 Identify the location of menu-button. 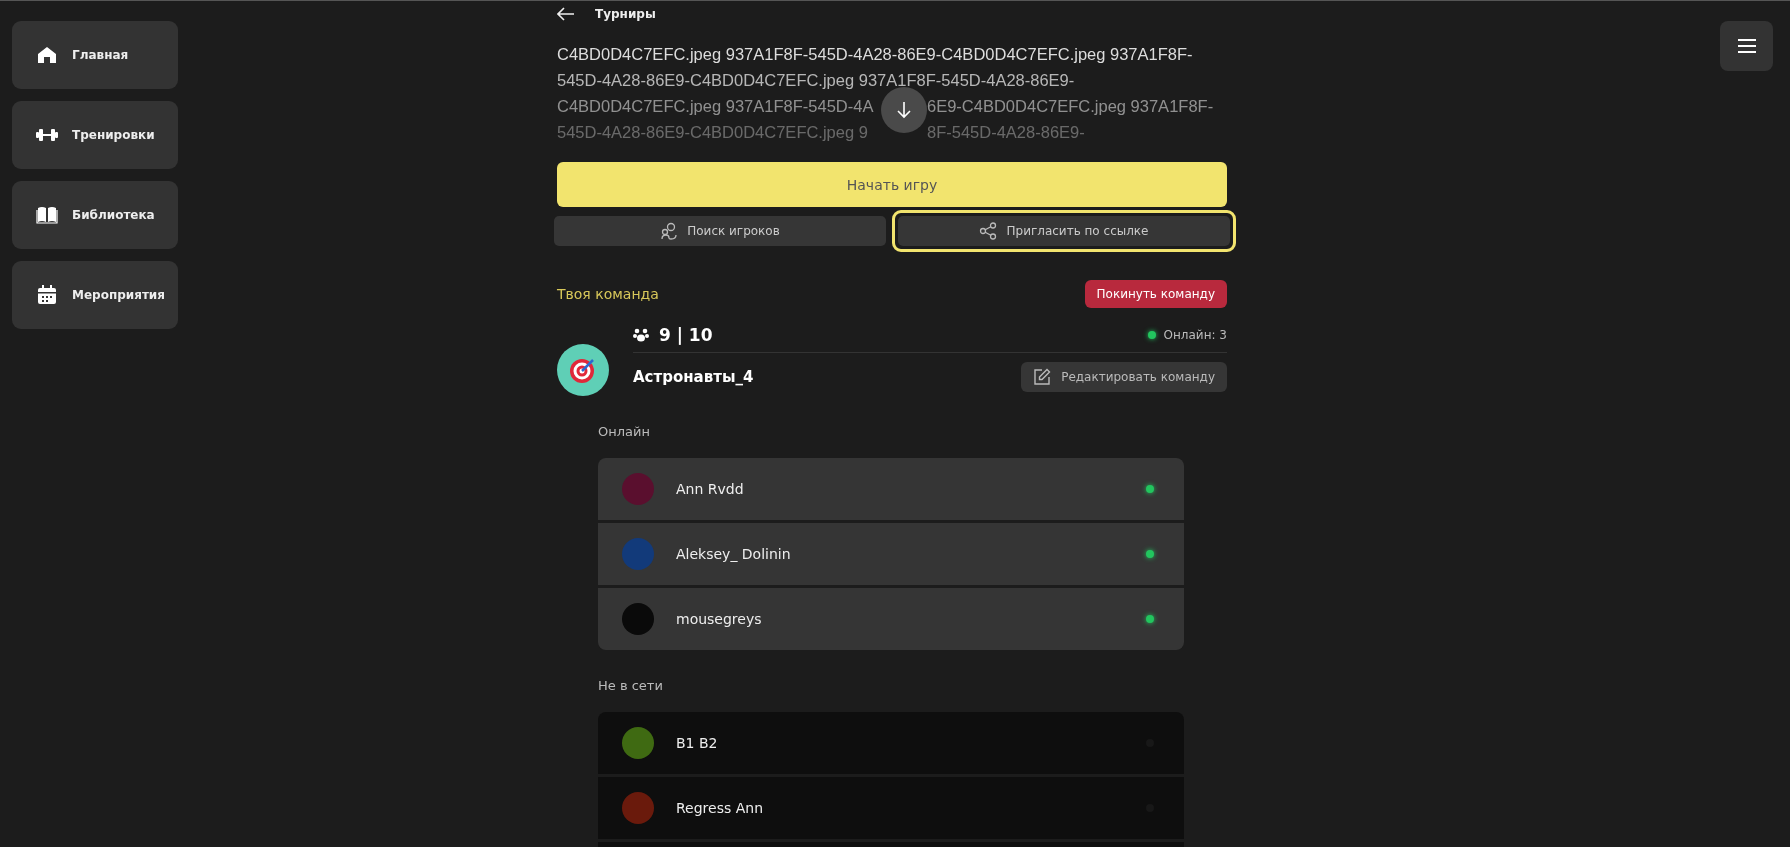
(1746, 46).